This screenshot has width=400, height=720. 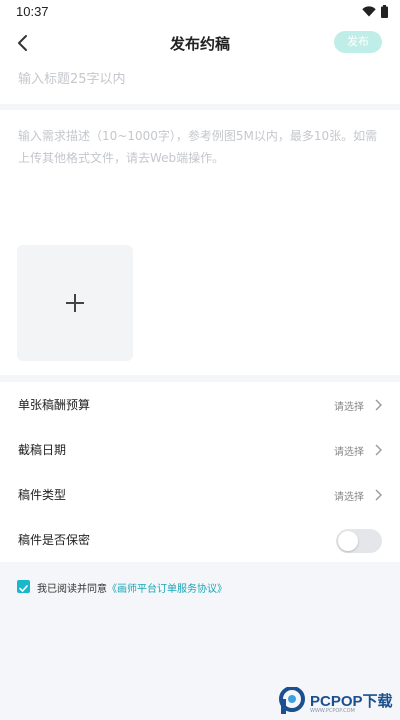 I want to click on budget-label: 单张稿酬预算, so click(x=54, y=405).